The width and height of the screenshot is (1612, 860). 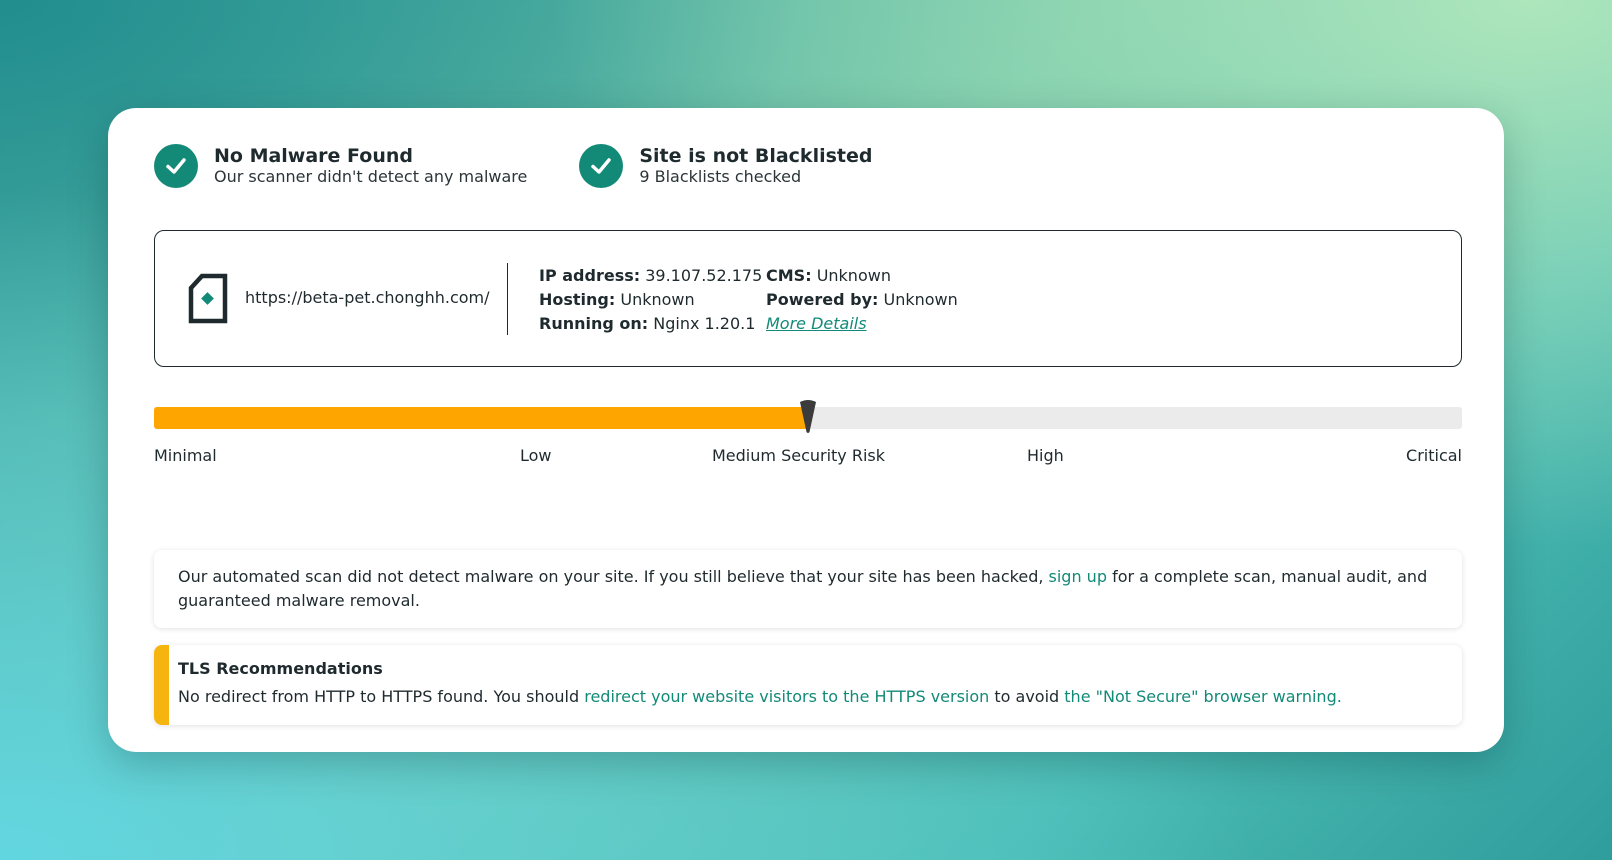 I want to click on warning-accent-bar, so click(x=161, y=685).